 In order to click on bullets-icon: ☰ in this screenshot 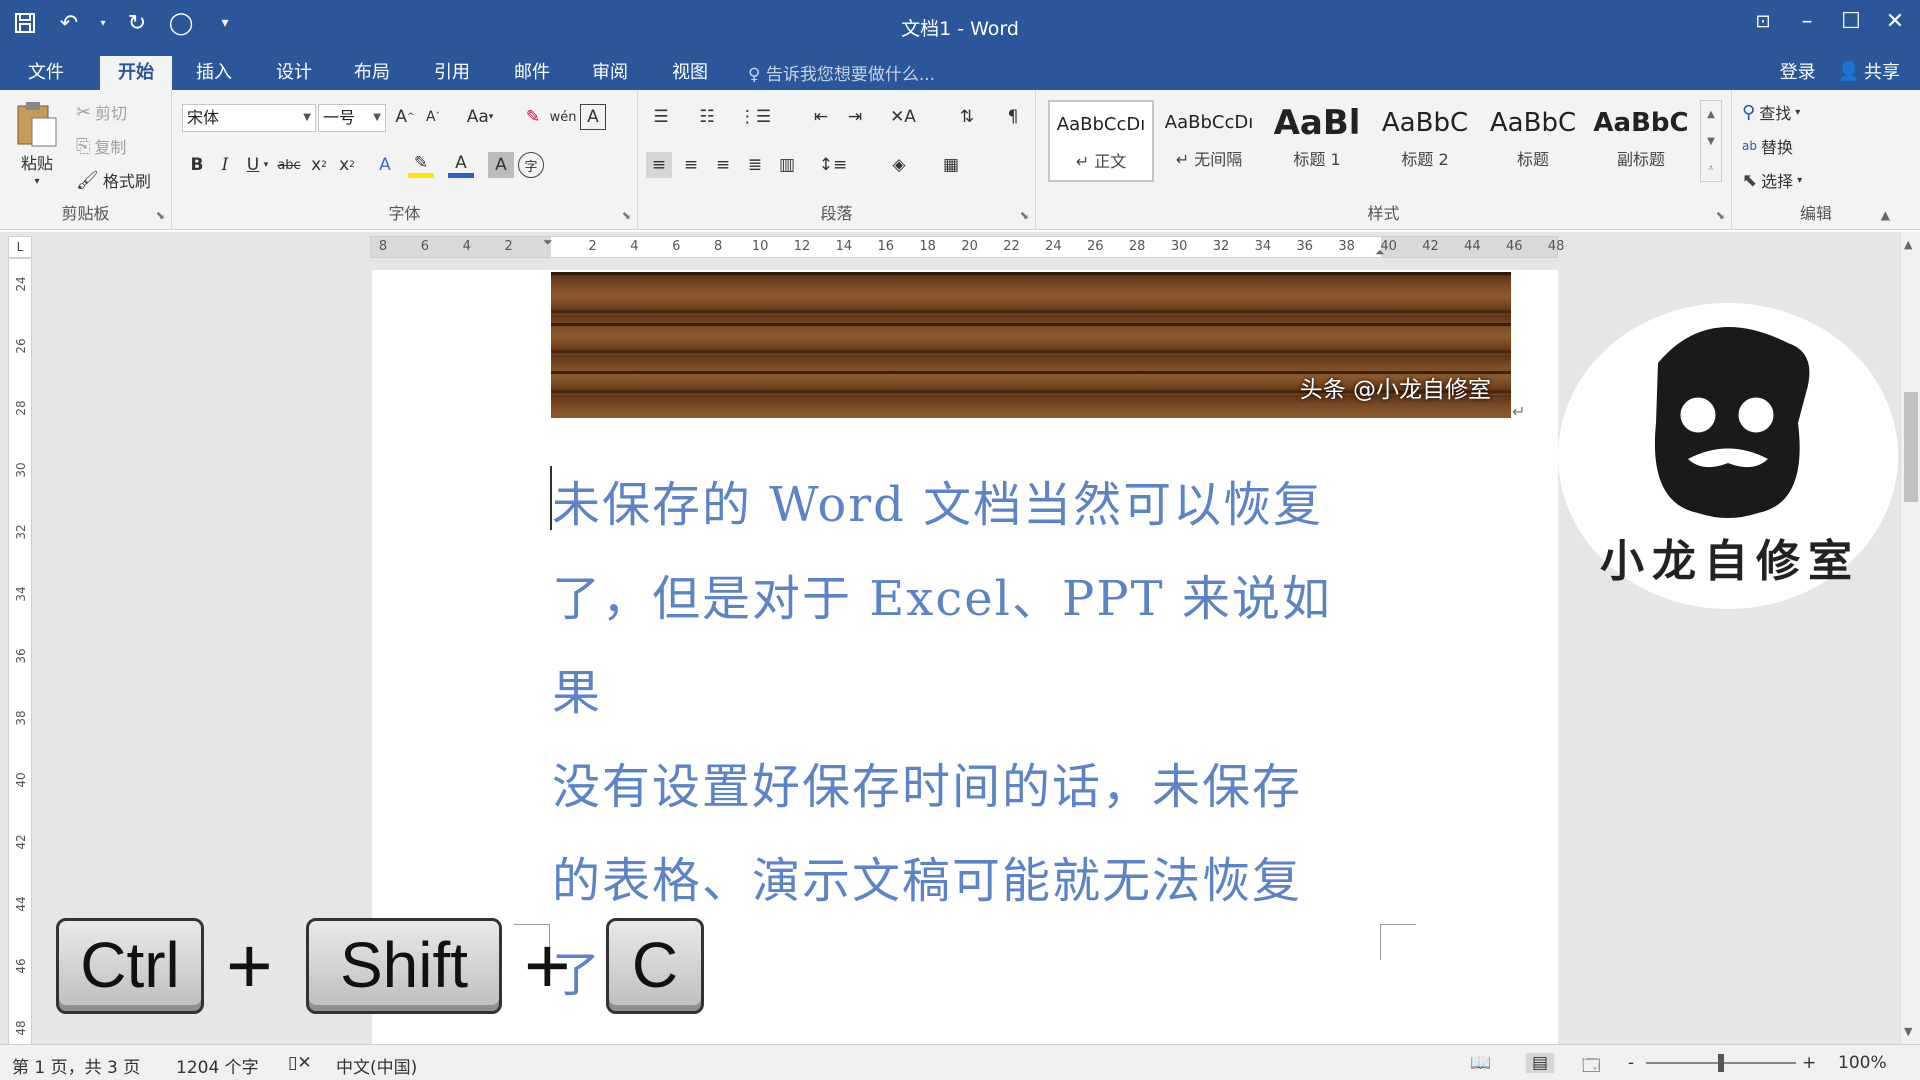, I will do `click(661, 117)`.